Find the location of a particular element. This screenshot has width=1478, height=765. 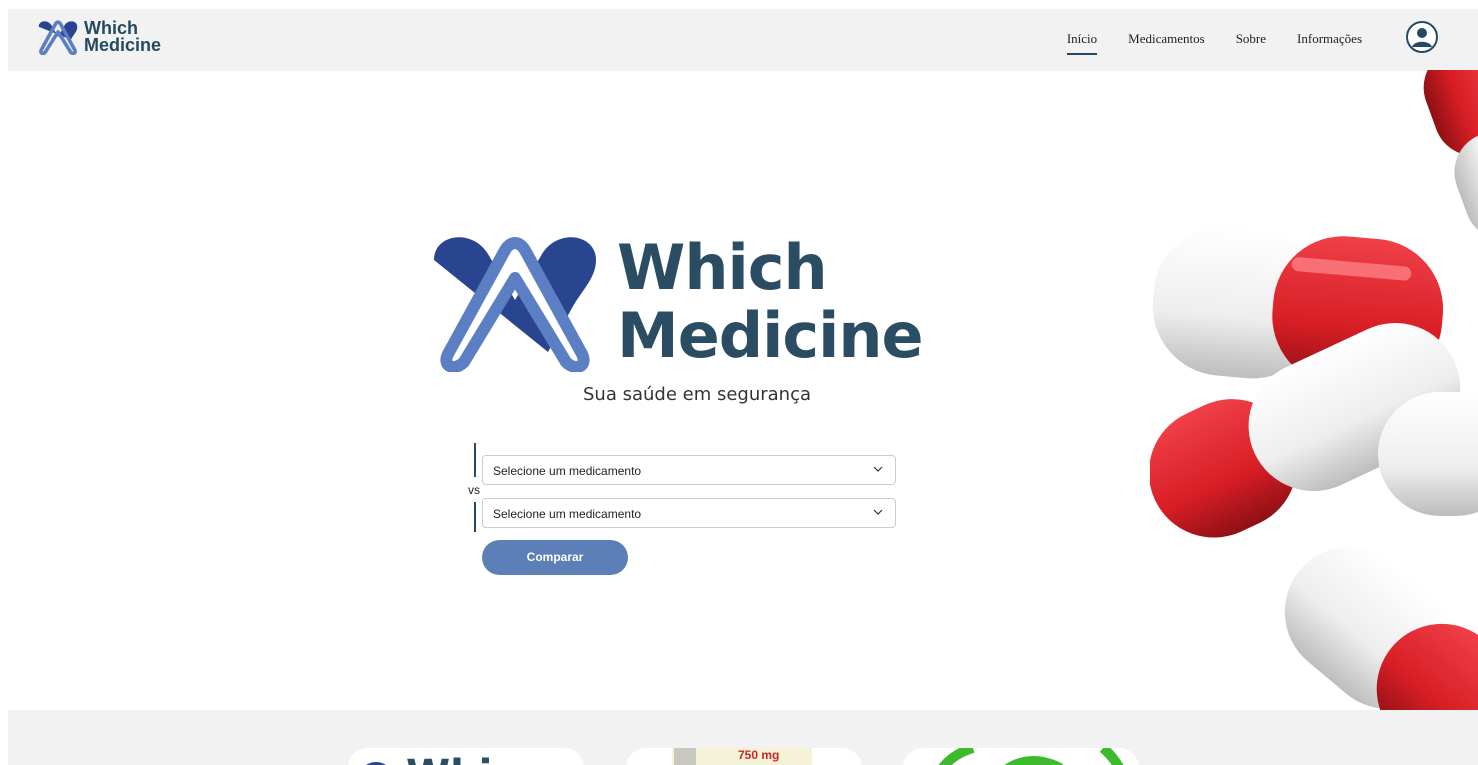

nav-sobre: Sobre is located at coordinates (1251, 42).